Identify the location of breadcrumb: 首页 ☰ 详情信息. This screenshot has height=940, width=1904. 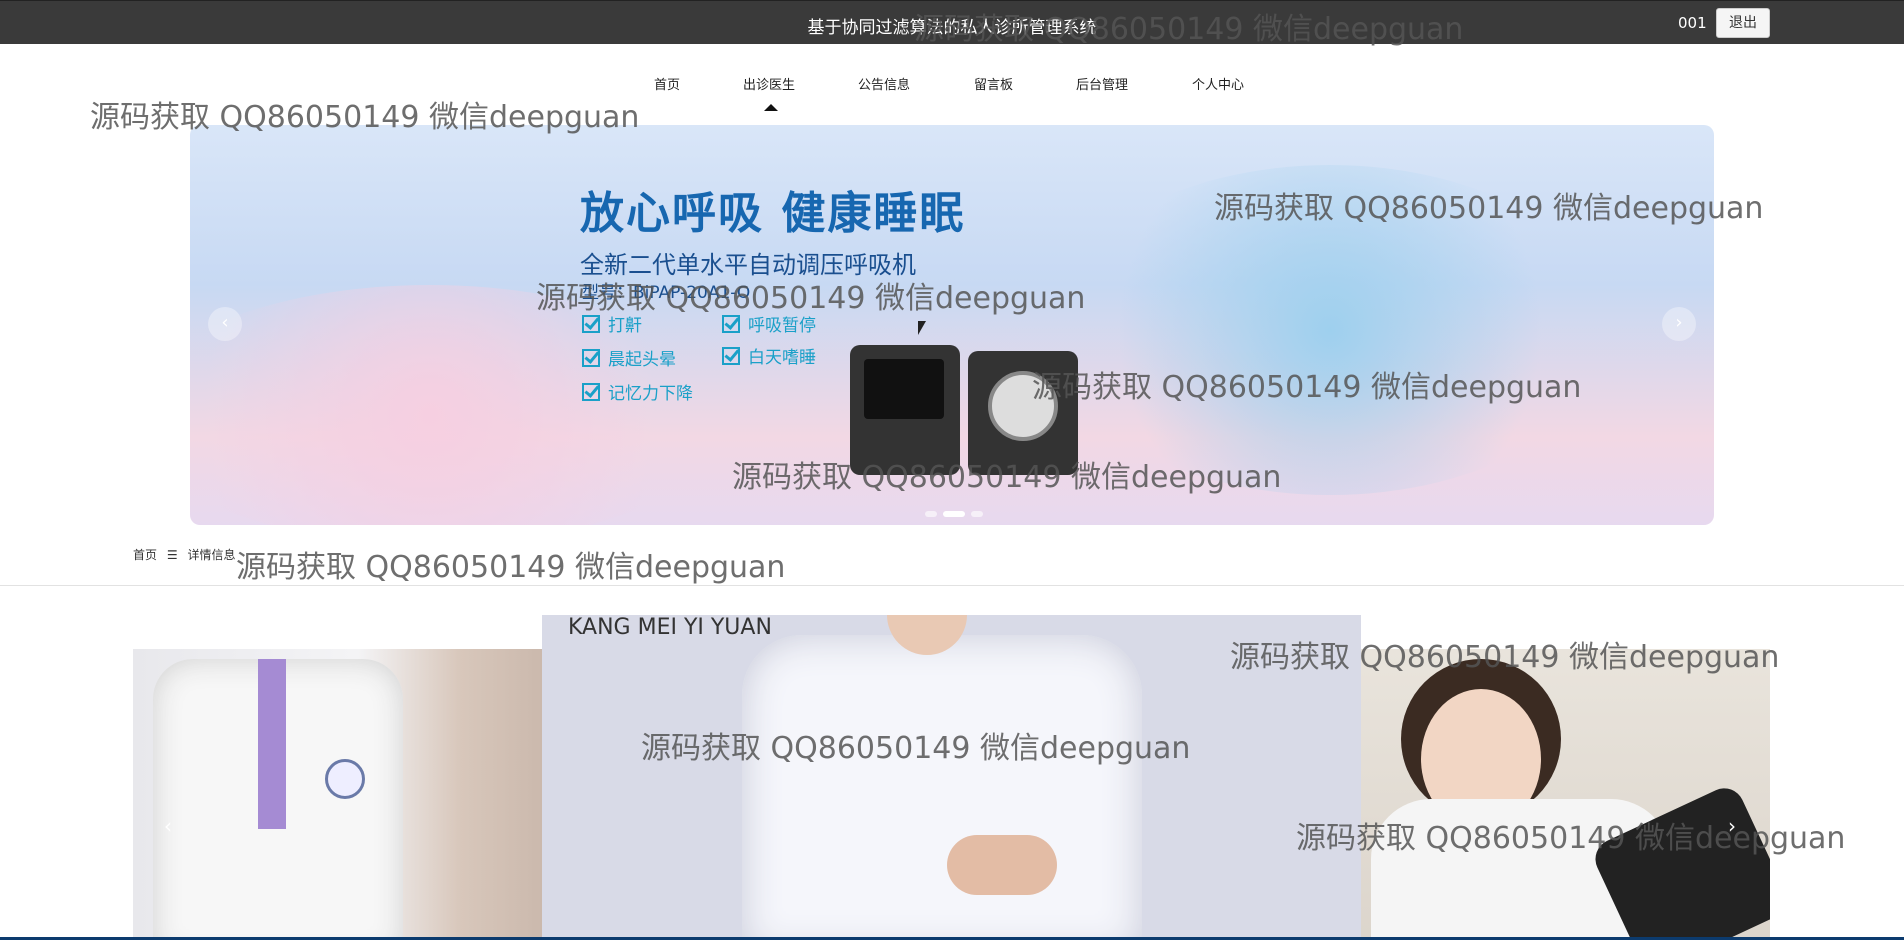
(187, 554).